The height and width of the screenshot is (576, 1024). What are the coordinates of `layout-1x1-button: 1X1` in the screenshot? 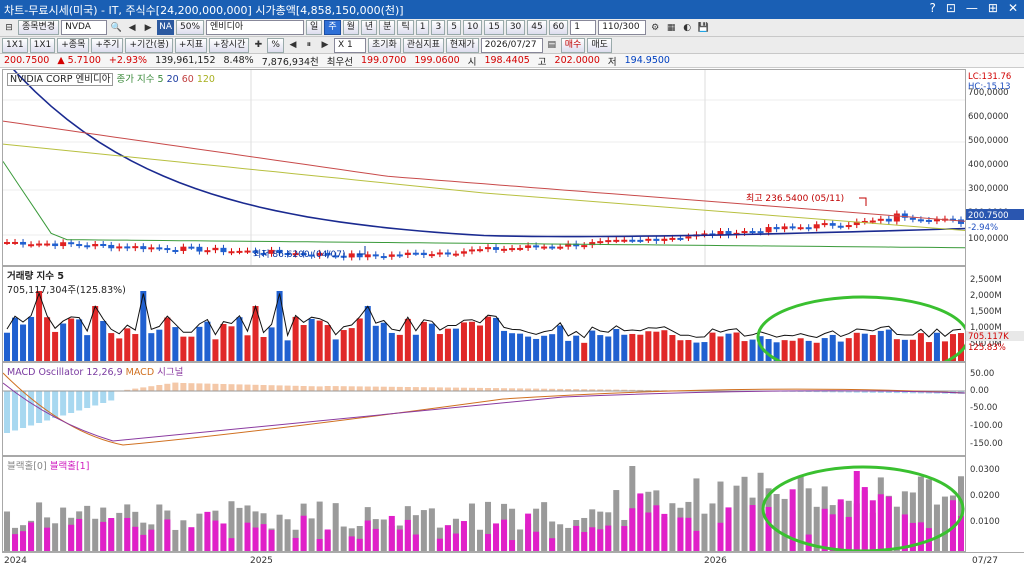 It's located at (15, 45).